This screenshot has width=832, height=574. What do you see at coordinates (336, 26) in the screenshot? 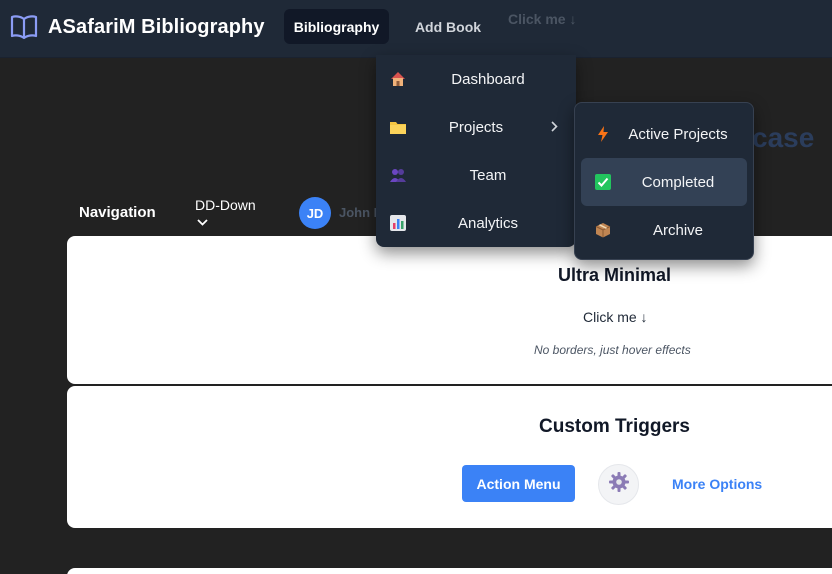
I see `nav-bibliography-button: Bibliography` at bounding box center [336, 26].